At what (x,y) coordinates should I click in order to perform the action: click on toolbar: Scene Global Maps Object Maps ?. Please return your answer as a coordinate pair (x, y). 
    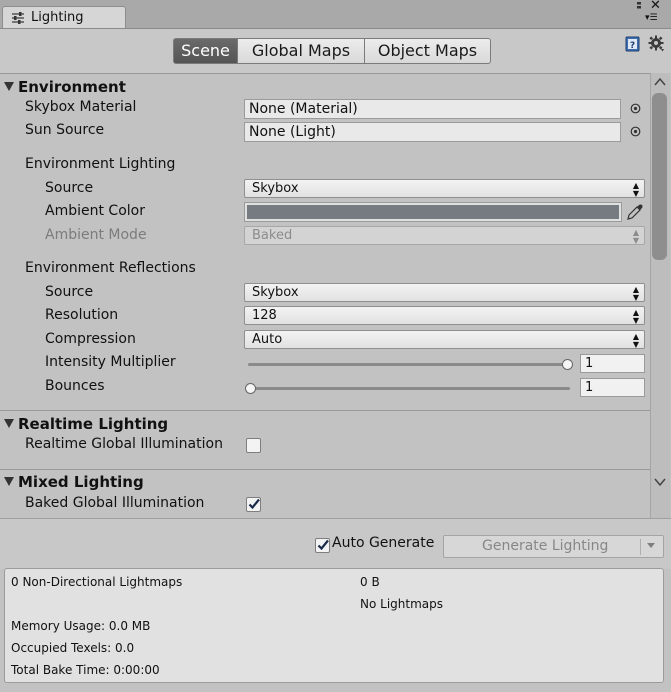
    Looking at the image, I should click on (335, 51).